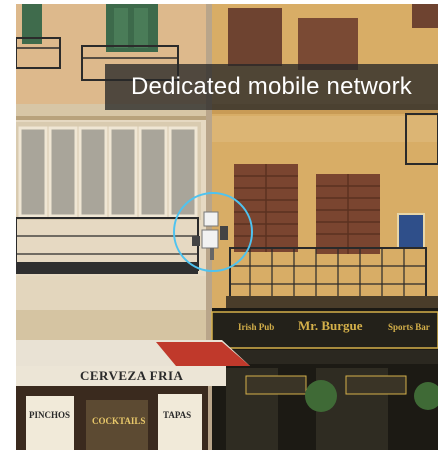 This screenshot has height=452, width=442. Describe the element at coordinates (177, 415) in the screenshot. I see `menu-board-right: TAPAS` at that location.